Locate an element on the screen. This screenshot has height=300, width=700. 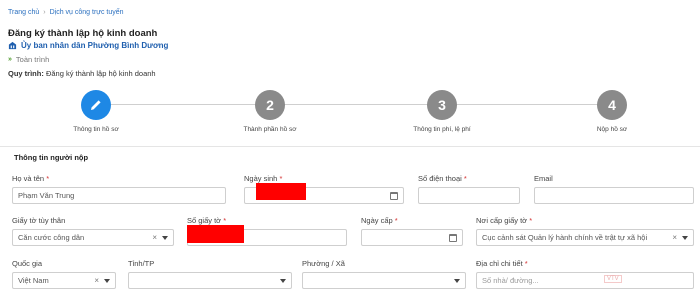
double-chevron-icon: » is located at coordinates (10, 59).